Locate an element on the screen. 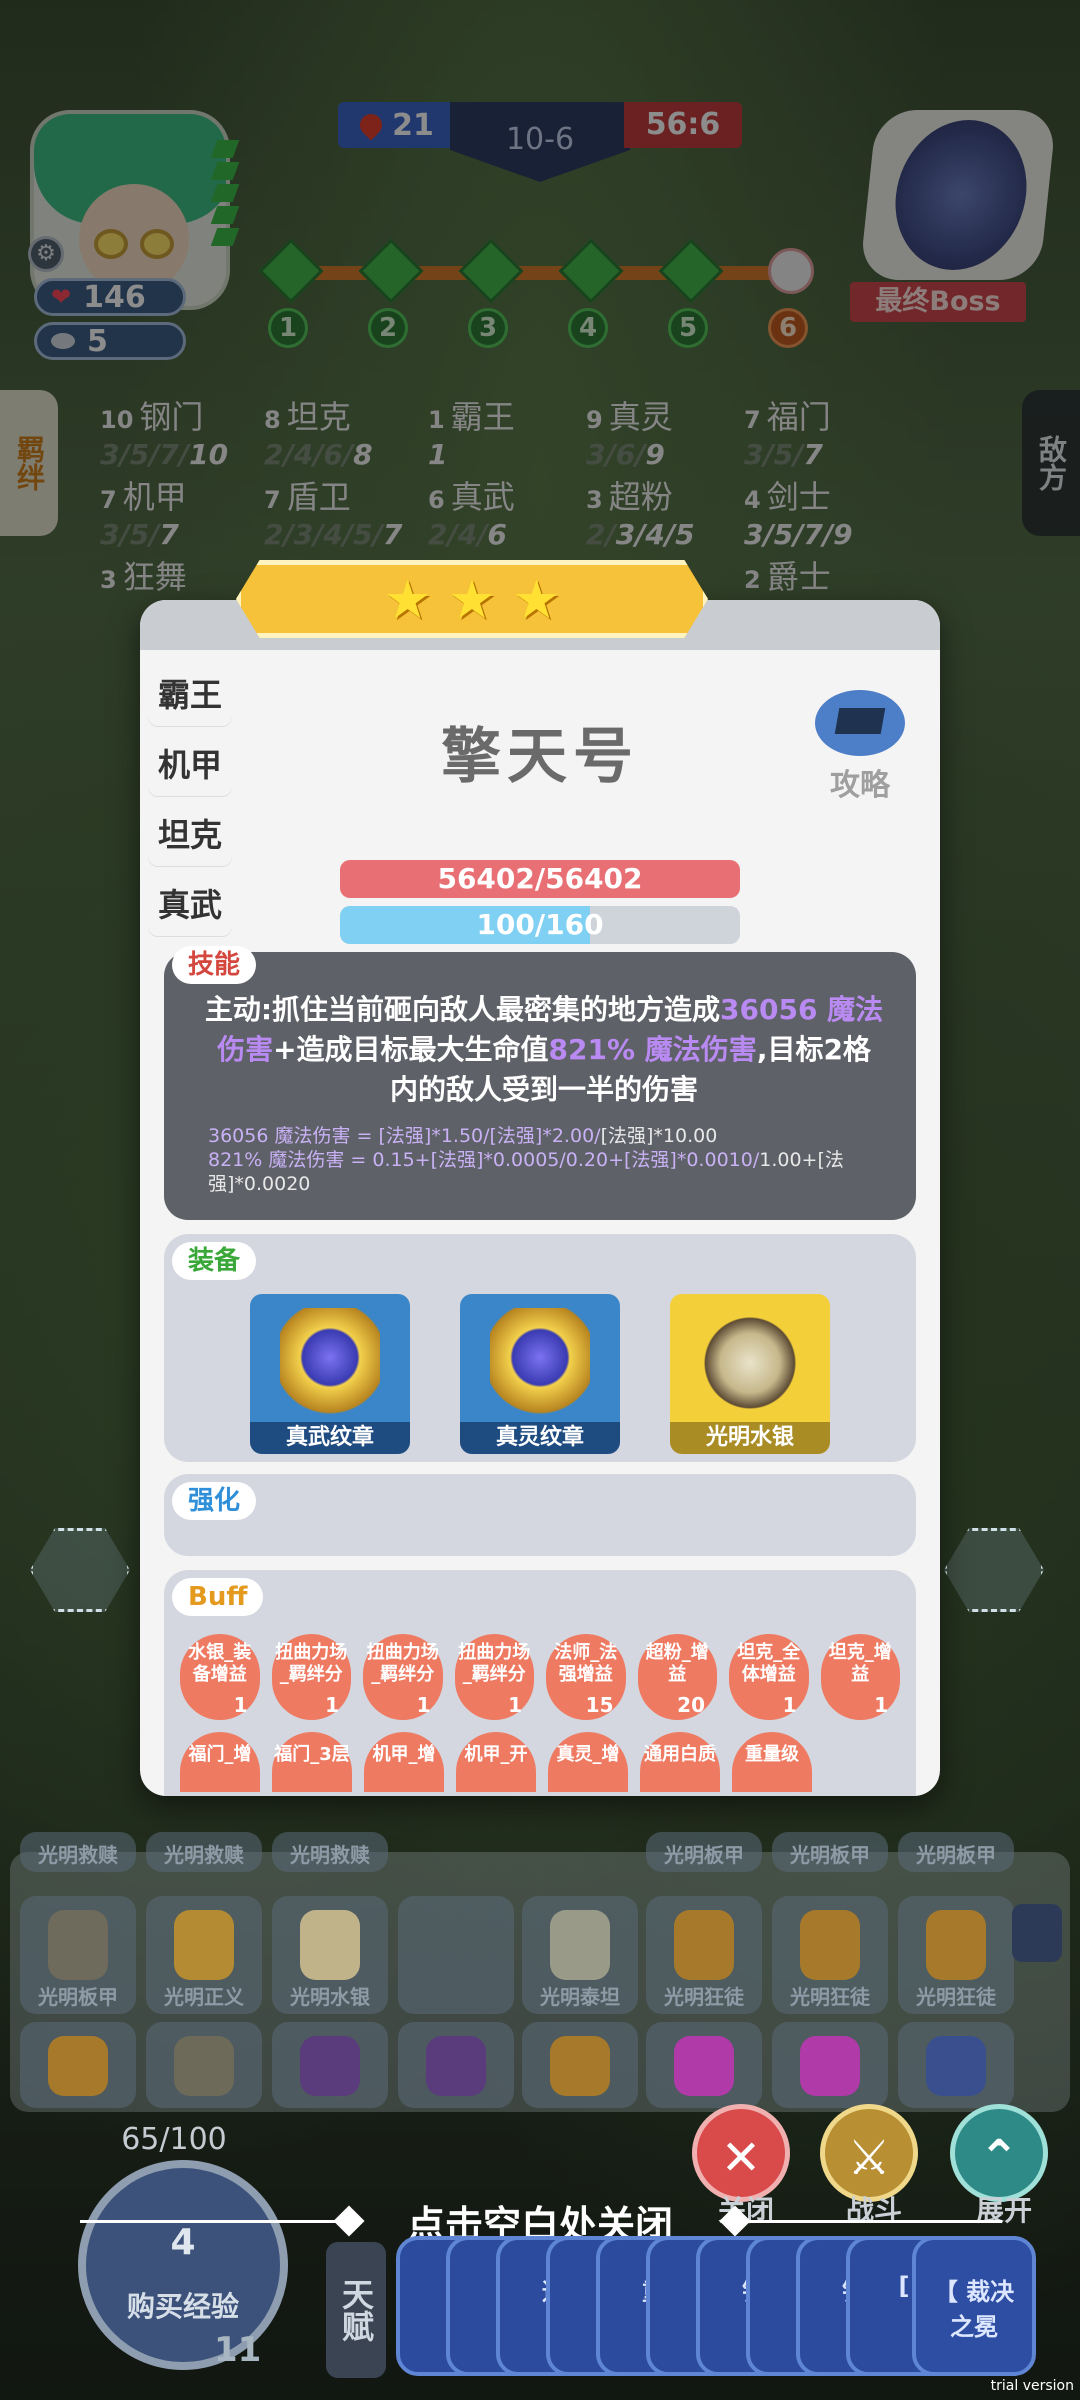 The width and height of the screenshot is (1080, 2400). talent-tab: 天赋 is located at coordinates (356, 2310).